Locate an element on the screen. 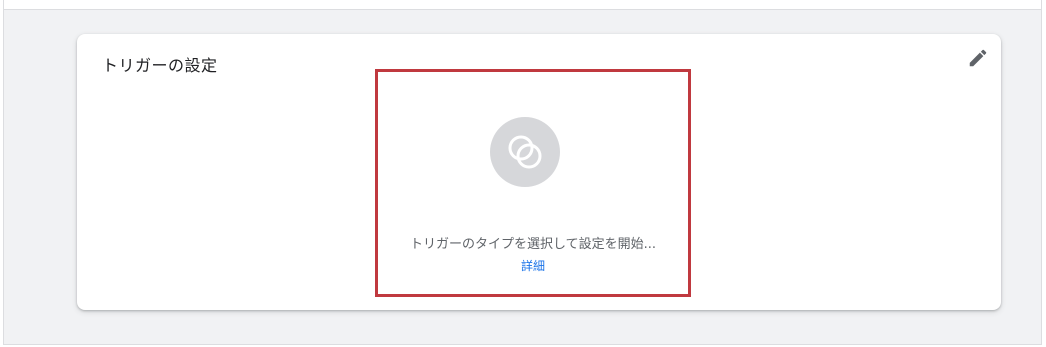  trigger-icon-circle is located at coordinates (525, 152).